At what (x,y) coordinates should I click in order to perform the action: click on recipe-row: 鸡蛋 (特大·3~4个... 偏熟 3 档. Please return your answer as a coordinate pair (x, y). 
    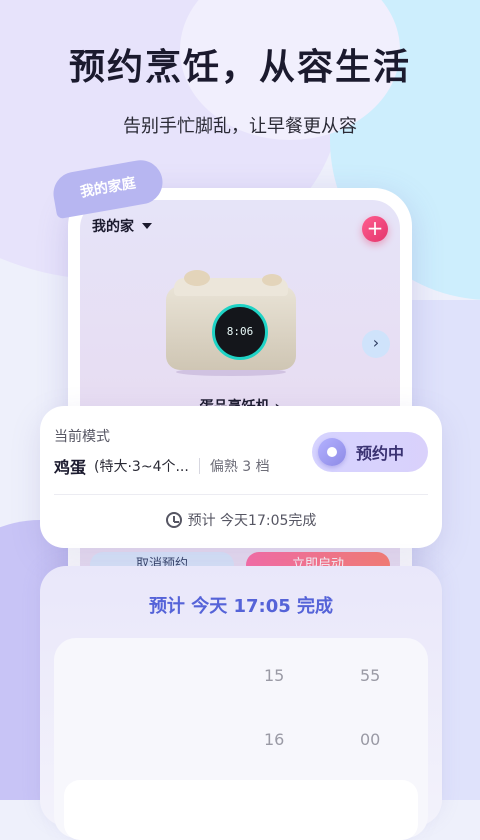
    Looking at the image, I should click on (162, 466).